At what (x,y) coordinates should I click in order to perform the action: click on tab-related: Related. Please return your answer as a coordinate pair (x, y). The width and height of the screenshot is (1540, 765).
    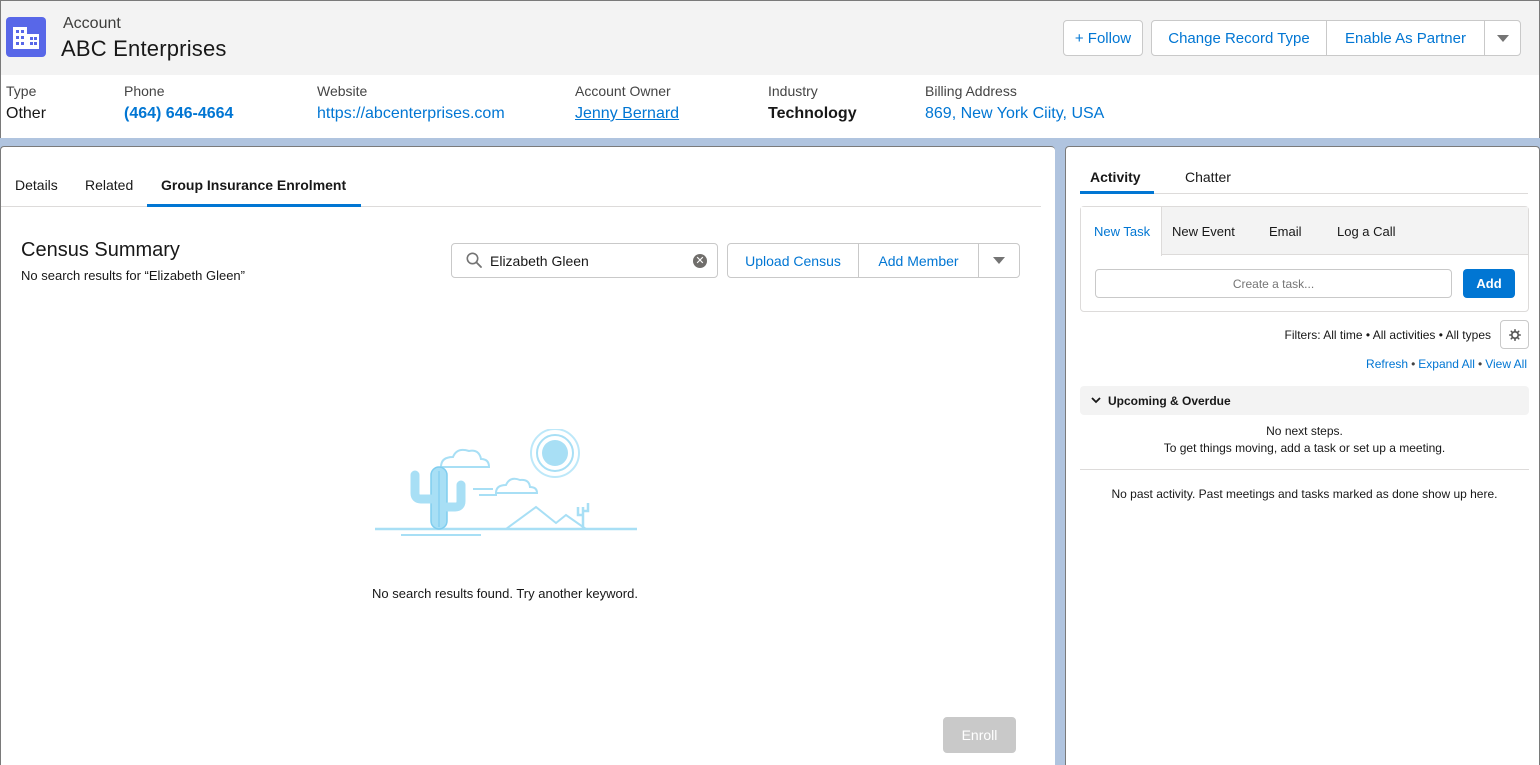
    Looking at the image, I should click on (109, 185).